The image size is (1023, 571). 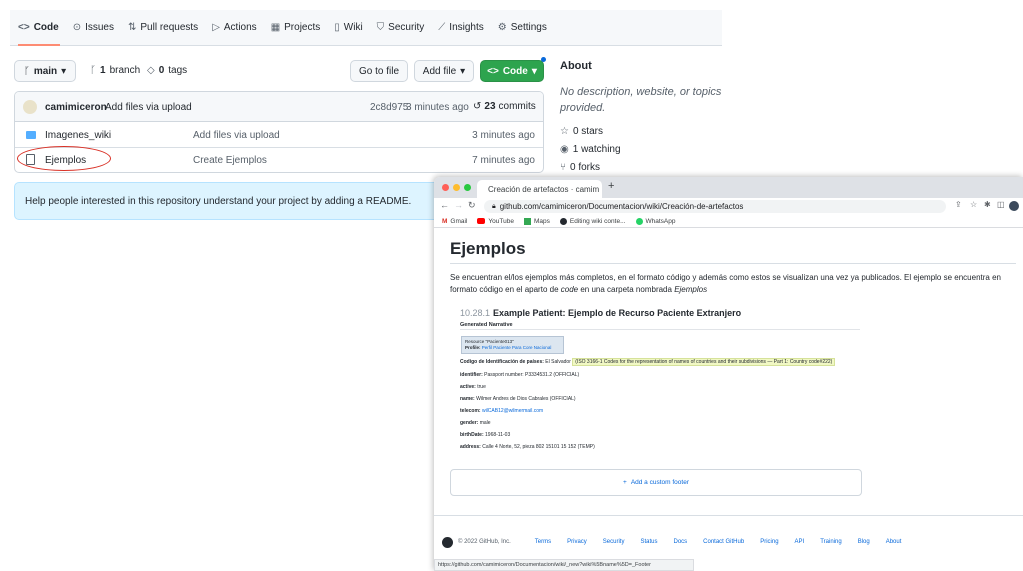 What do you see at coordinates (473, 387) in the screenshot?
I see `field-active: active: true` at bounding box center [473, 387].